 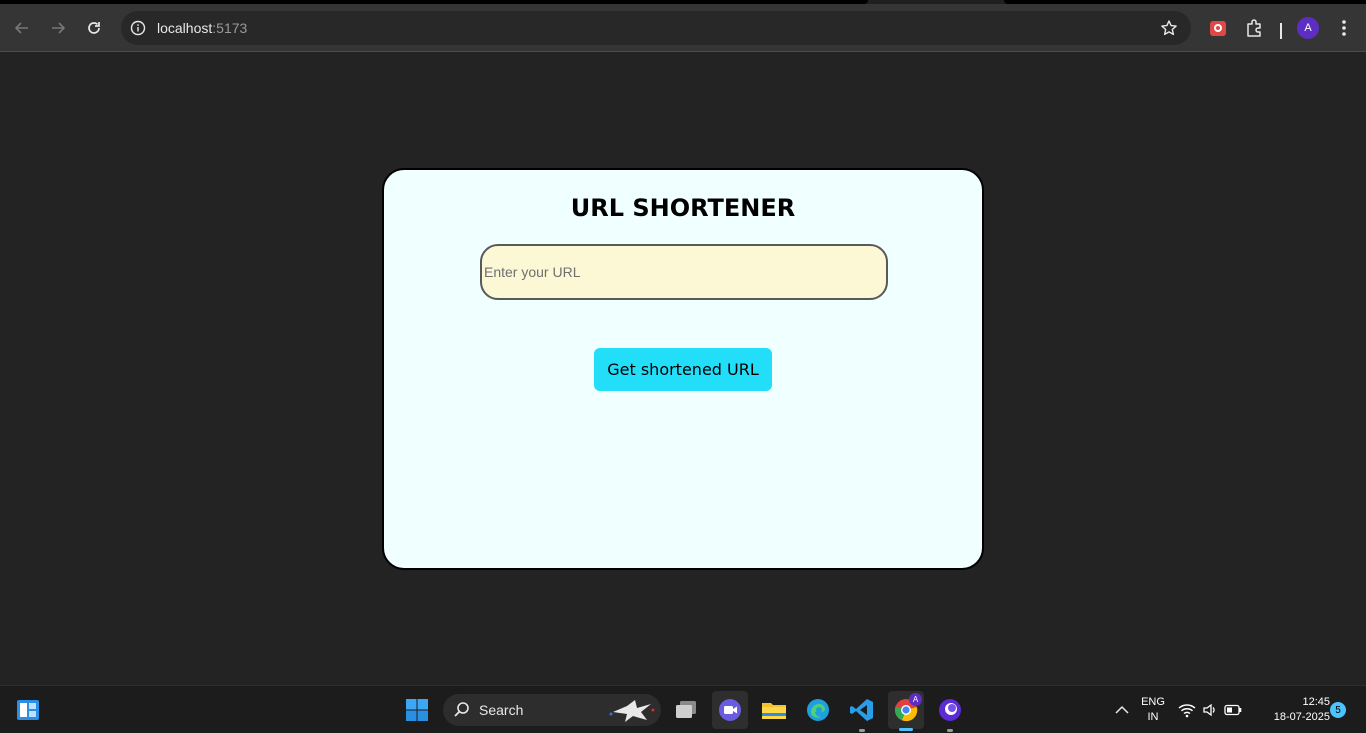 What do you see at coordinates (417, 710) in the screenshot?
I see `start-windows-icon` at bounding box center [417, 710].